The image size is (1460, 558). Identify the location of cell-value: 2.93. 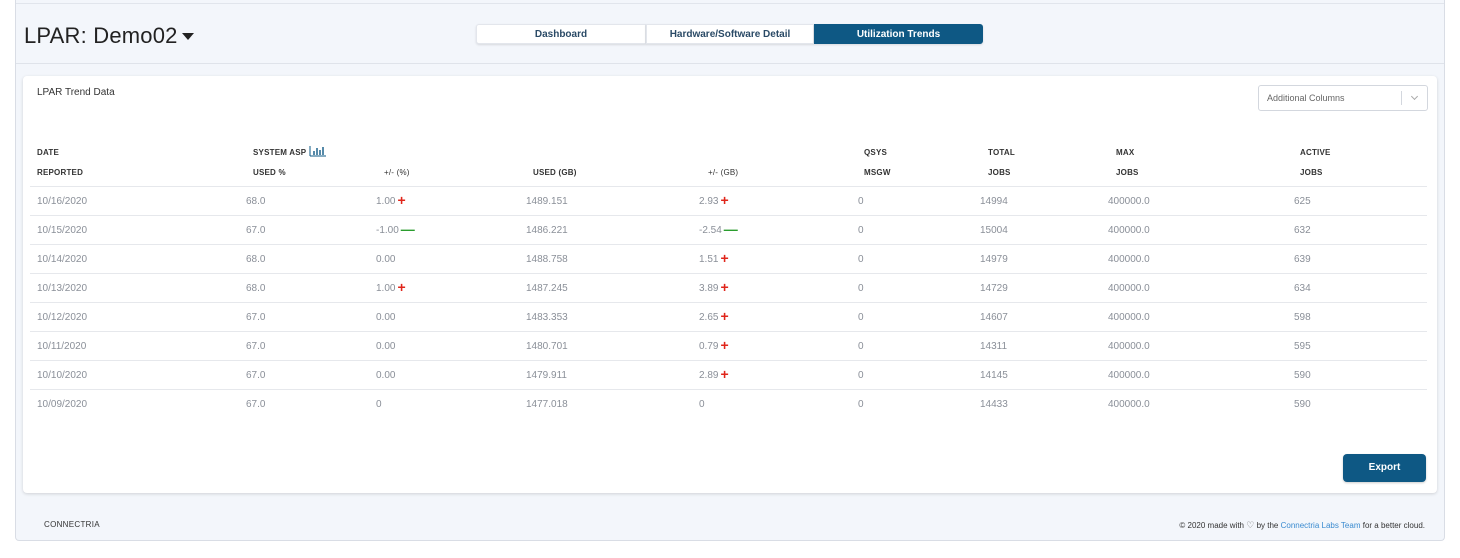
(709, 201).